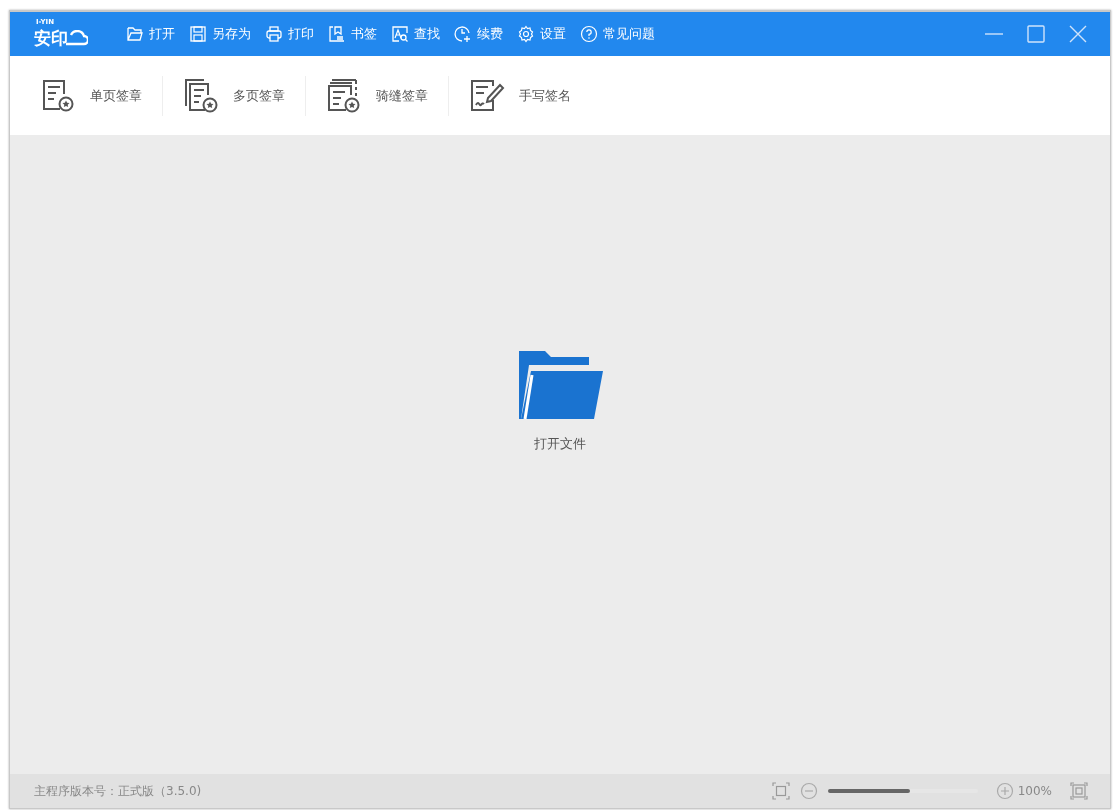 Image resolution: width=1113 pixels, height=810 pixels. Describe the element at coordinates (377, 95) in the screenshot. I see `toolbar-button: 骑缝签章` at that location.